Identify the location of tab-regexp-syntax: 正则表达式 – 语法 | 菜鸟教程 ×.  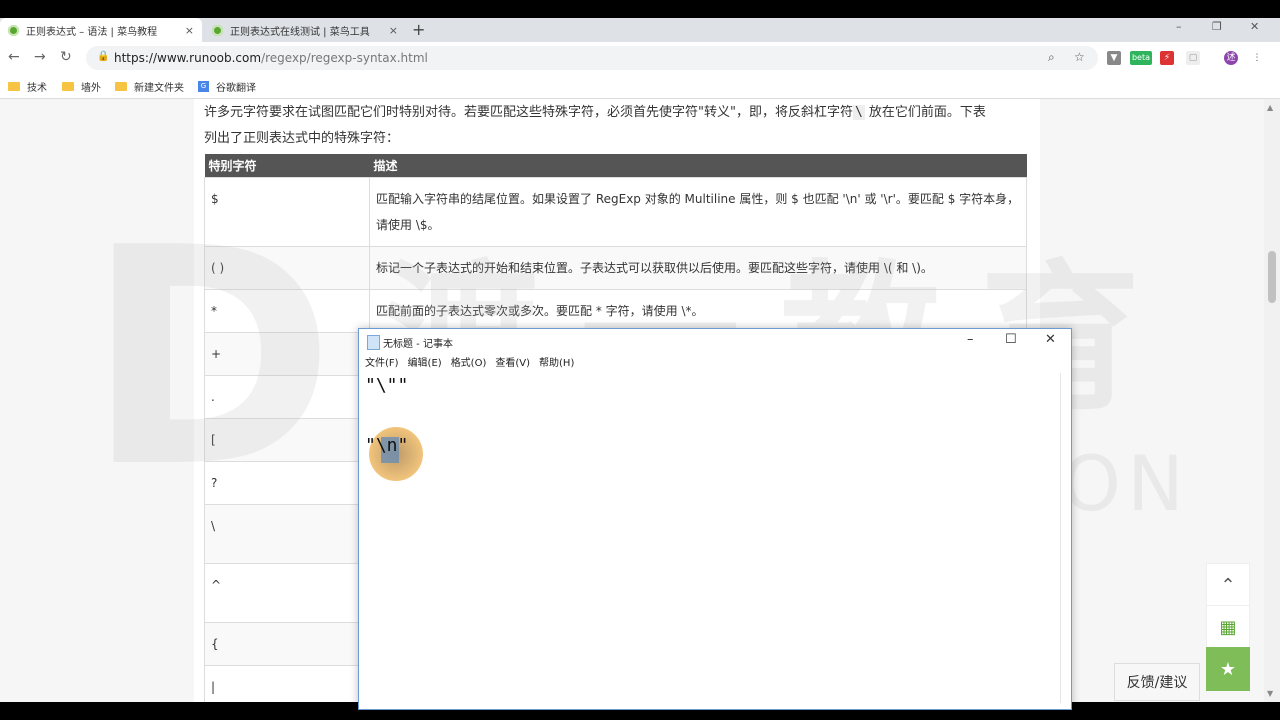
(101, 30).